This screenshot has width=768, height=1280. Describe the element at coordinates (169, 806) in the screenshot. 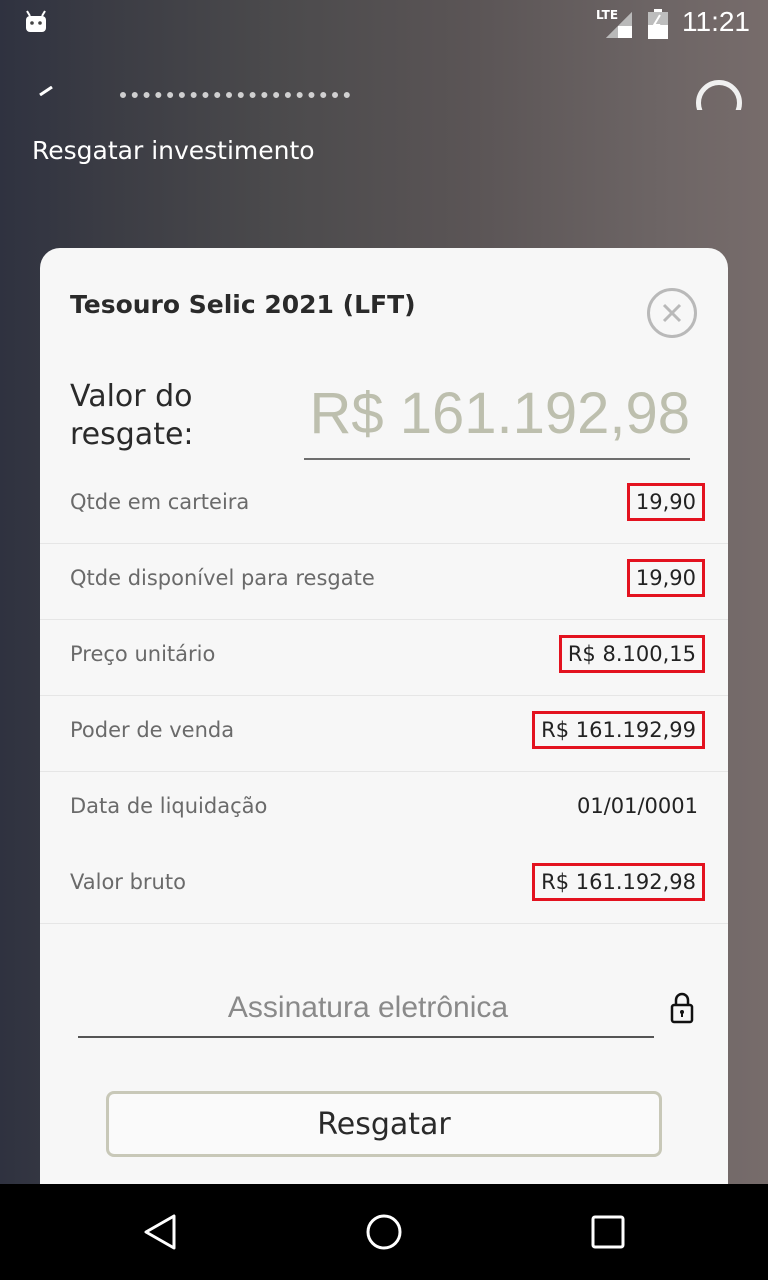

I see `info-label: Data de liquidação` at that location.